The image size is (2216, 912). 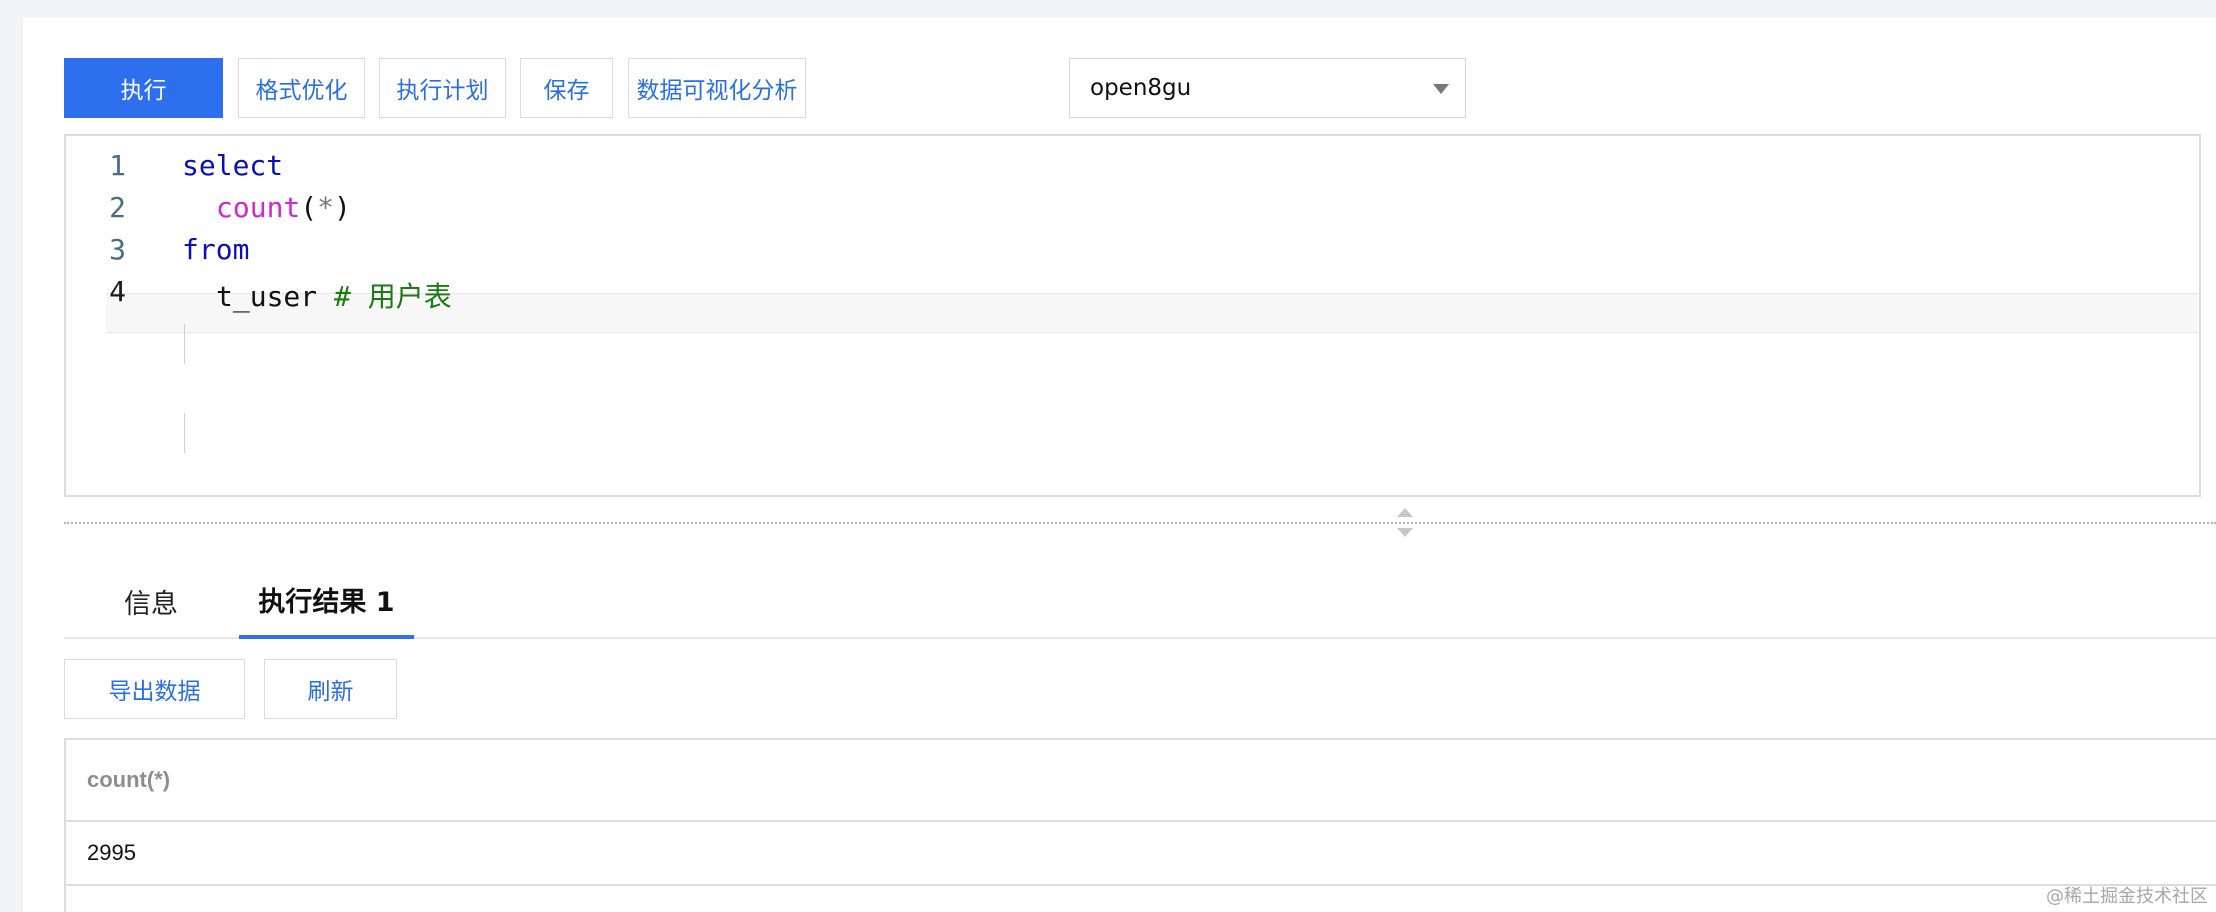 What do you see at coordinates (1132, 166) in the screenshot?
I see `code-line-1: 1 select` at bounding box center [1132, 166].